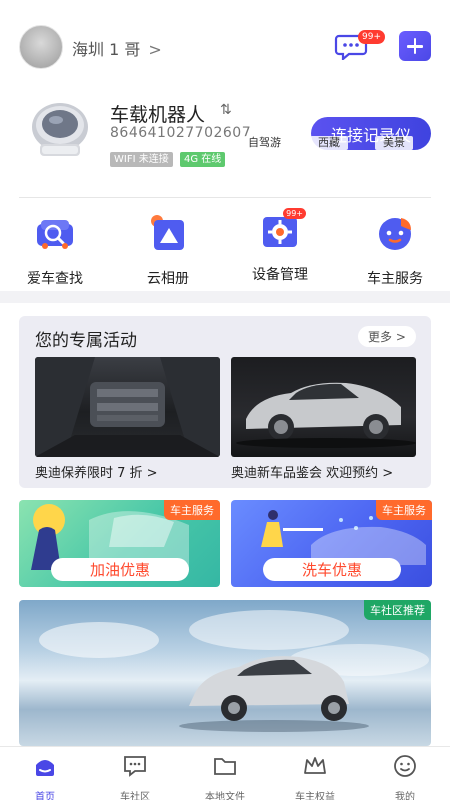 This screenshot has height=800, width=450. What do you see at coordinates (45, 796) in the screenshot?
I see `nav-label: 首页` at bounding box center [45, 796].